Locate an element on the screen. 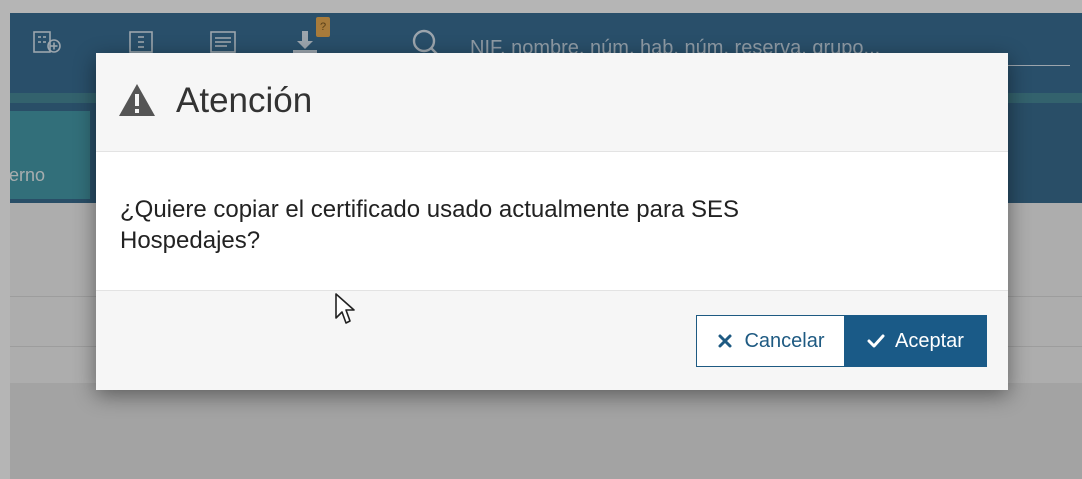 The width and height of the screenshot is (1082, 479). warning-icon is located at coordinates (137, 100).